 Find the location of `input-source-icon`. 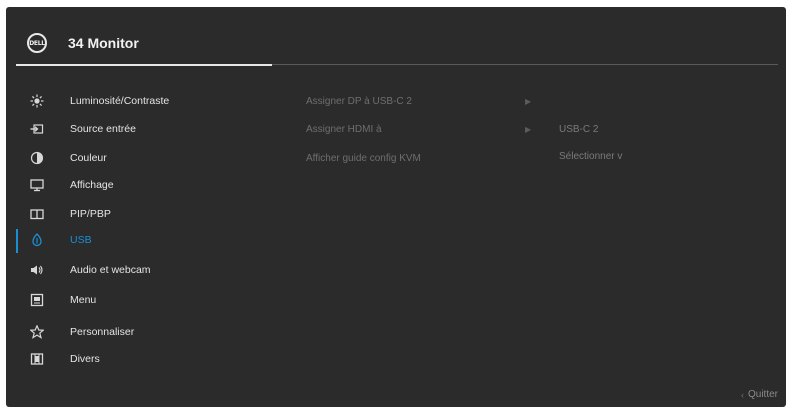

input-source-icon is located at coordinates (37, 129).